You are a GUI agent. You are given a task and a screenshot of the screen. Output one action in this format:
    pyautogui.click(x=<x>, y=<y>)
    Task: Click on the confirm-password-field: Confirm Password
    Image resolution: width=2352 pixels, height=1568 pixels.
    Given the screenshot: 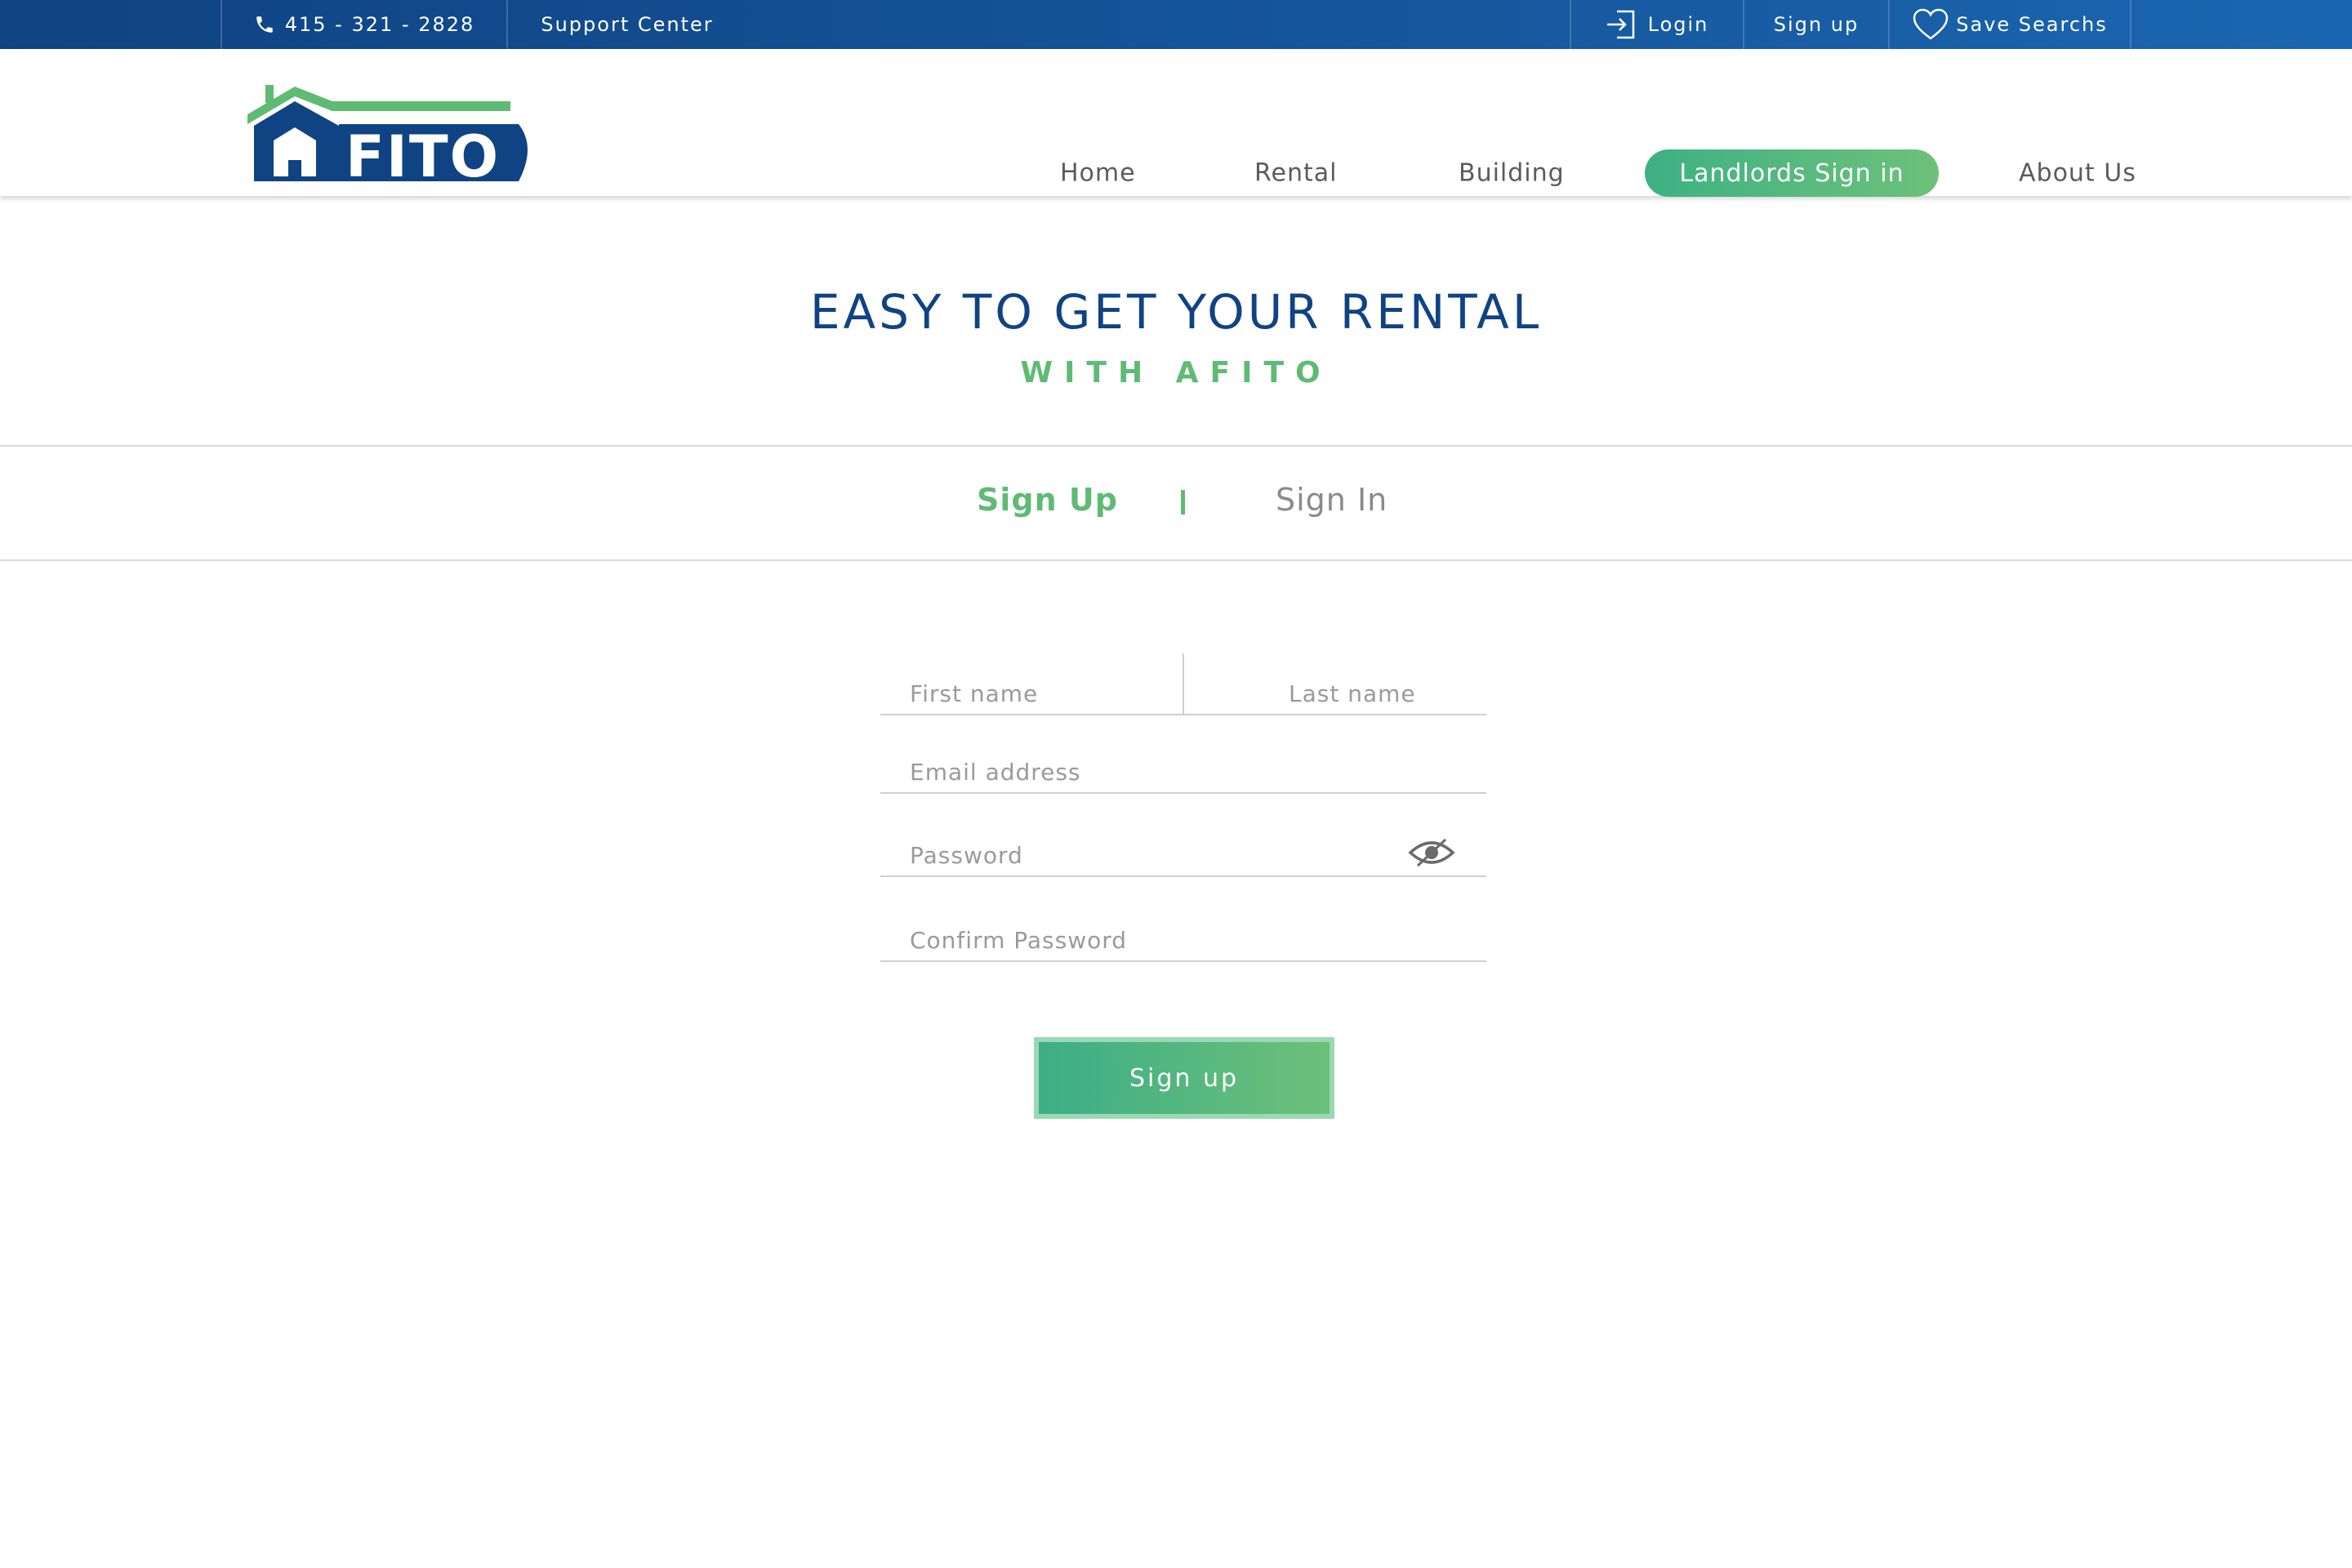 What is the action you would take?
    pyautogui.click(x=1183, y=936)
    